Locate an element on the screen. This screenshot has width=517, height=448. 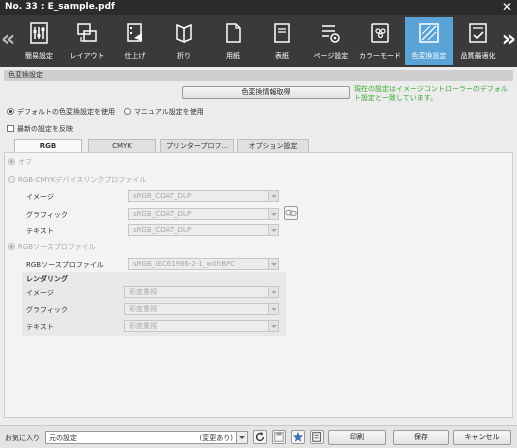
save-button: 保存 is located at coordinates (421, 437).